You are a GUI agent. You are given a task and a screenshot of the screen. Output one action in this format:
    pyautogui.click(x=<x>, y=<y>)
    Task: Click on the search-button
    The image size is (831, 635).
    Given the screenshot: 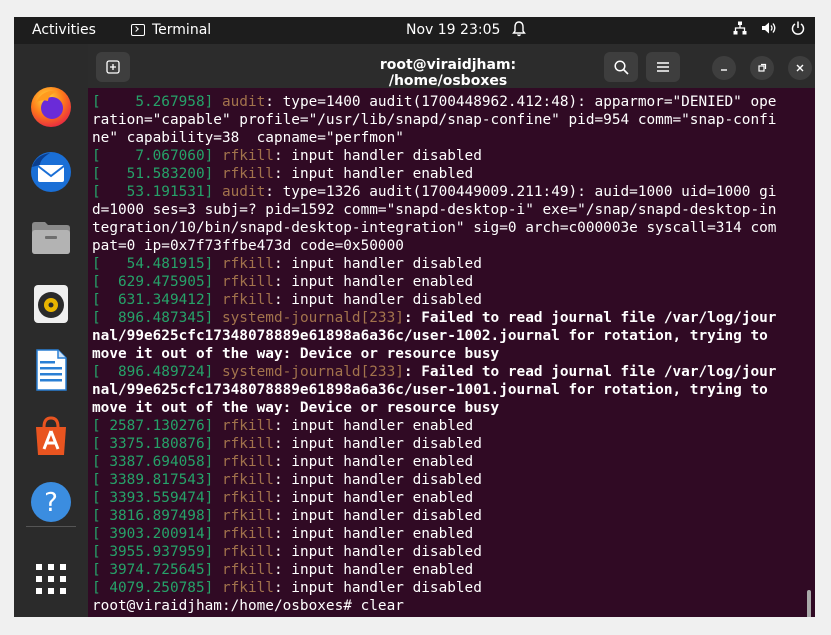 What is the action you would take?
    pyautogui.click(x=621, y=67)
    